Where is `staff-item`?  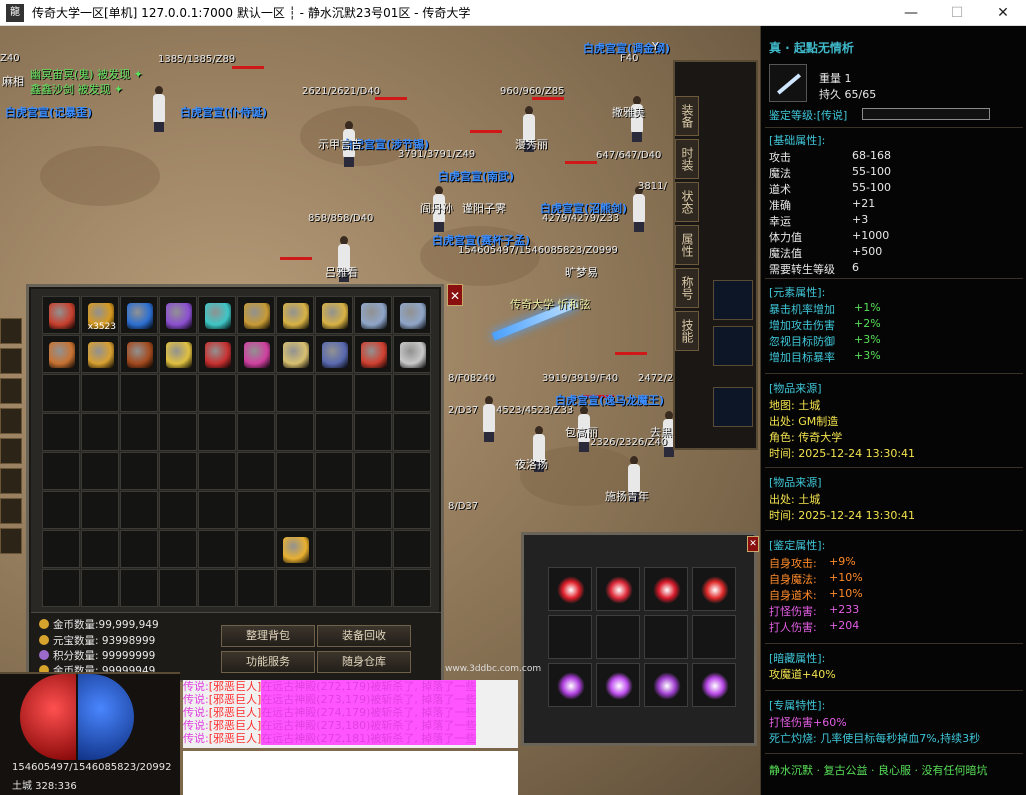
staff-item is located at coordinates (296, 355).